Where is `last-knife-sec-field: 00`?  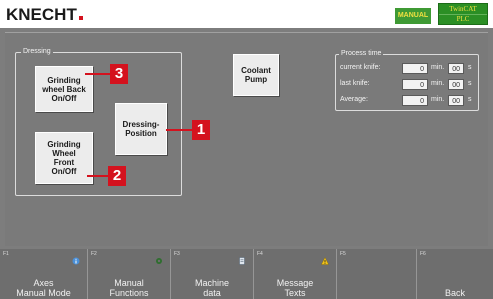
last-knife-sec-field: 00 is located at coordinates (456, 84).